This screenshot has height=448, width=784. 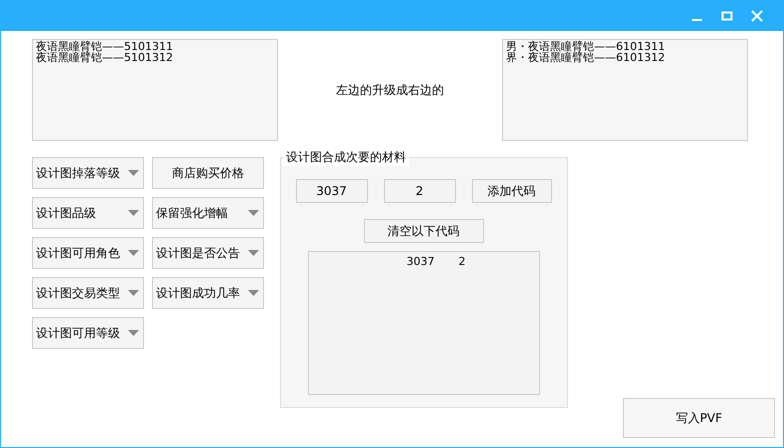 What do you see at coordinates (88, 253) in the screenshot?
I see `dropdown: 设计图可用角色` at bounding box center [88, 253].